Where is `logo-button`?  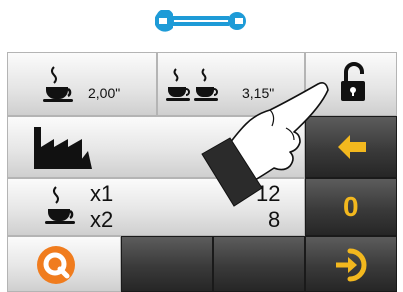 logo-button is located at coordinates (64, 264).